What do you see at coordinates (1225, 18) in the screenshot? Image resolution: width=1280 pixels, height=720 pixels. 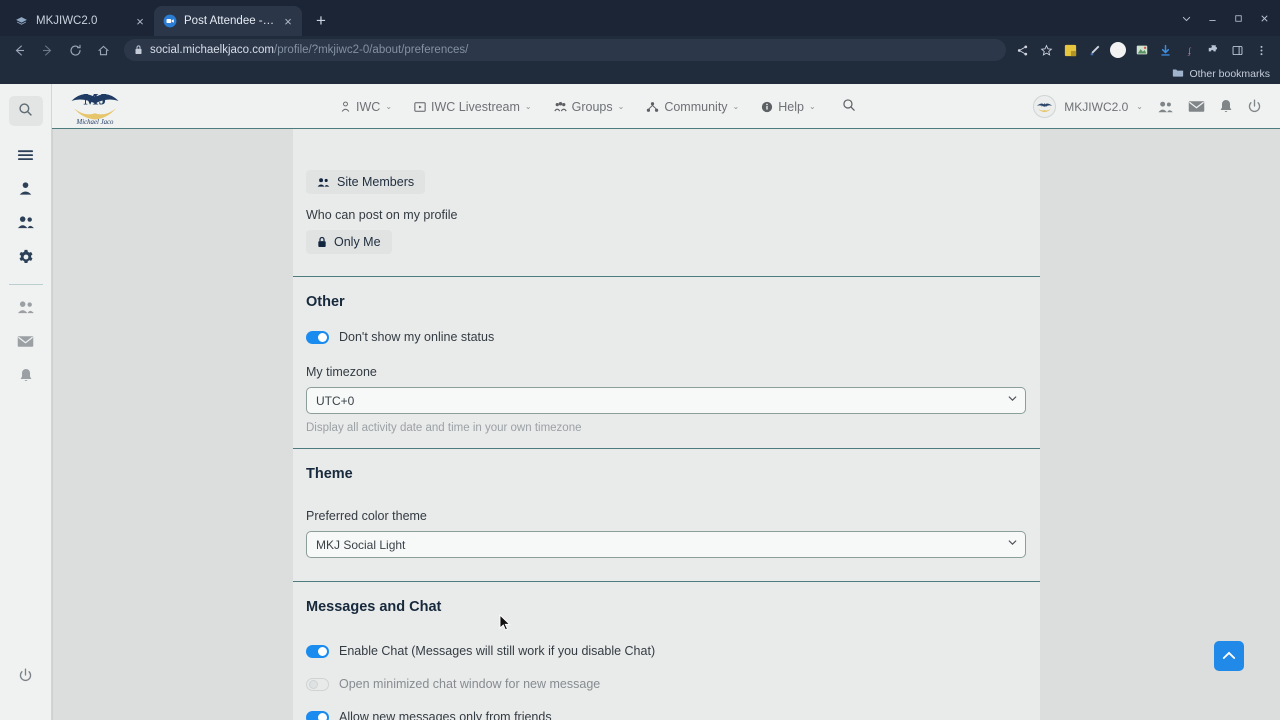 I see `window-controls` at bounding box center [1225, 18].